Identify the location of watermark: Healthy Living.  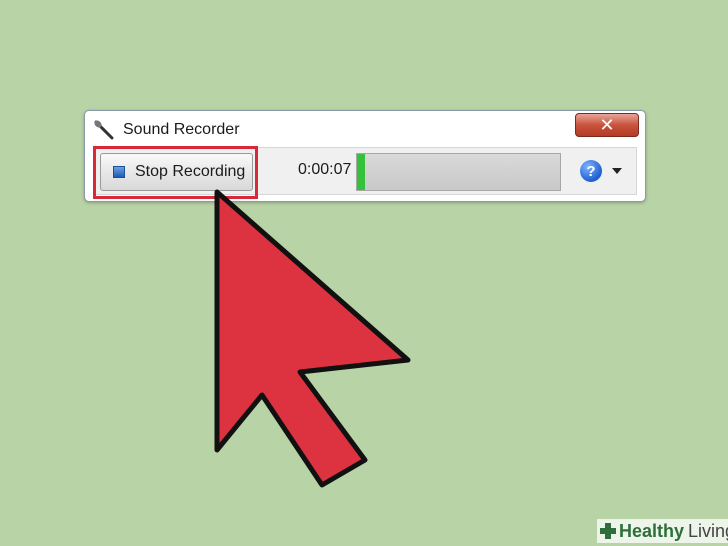
(662, 531).